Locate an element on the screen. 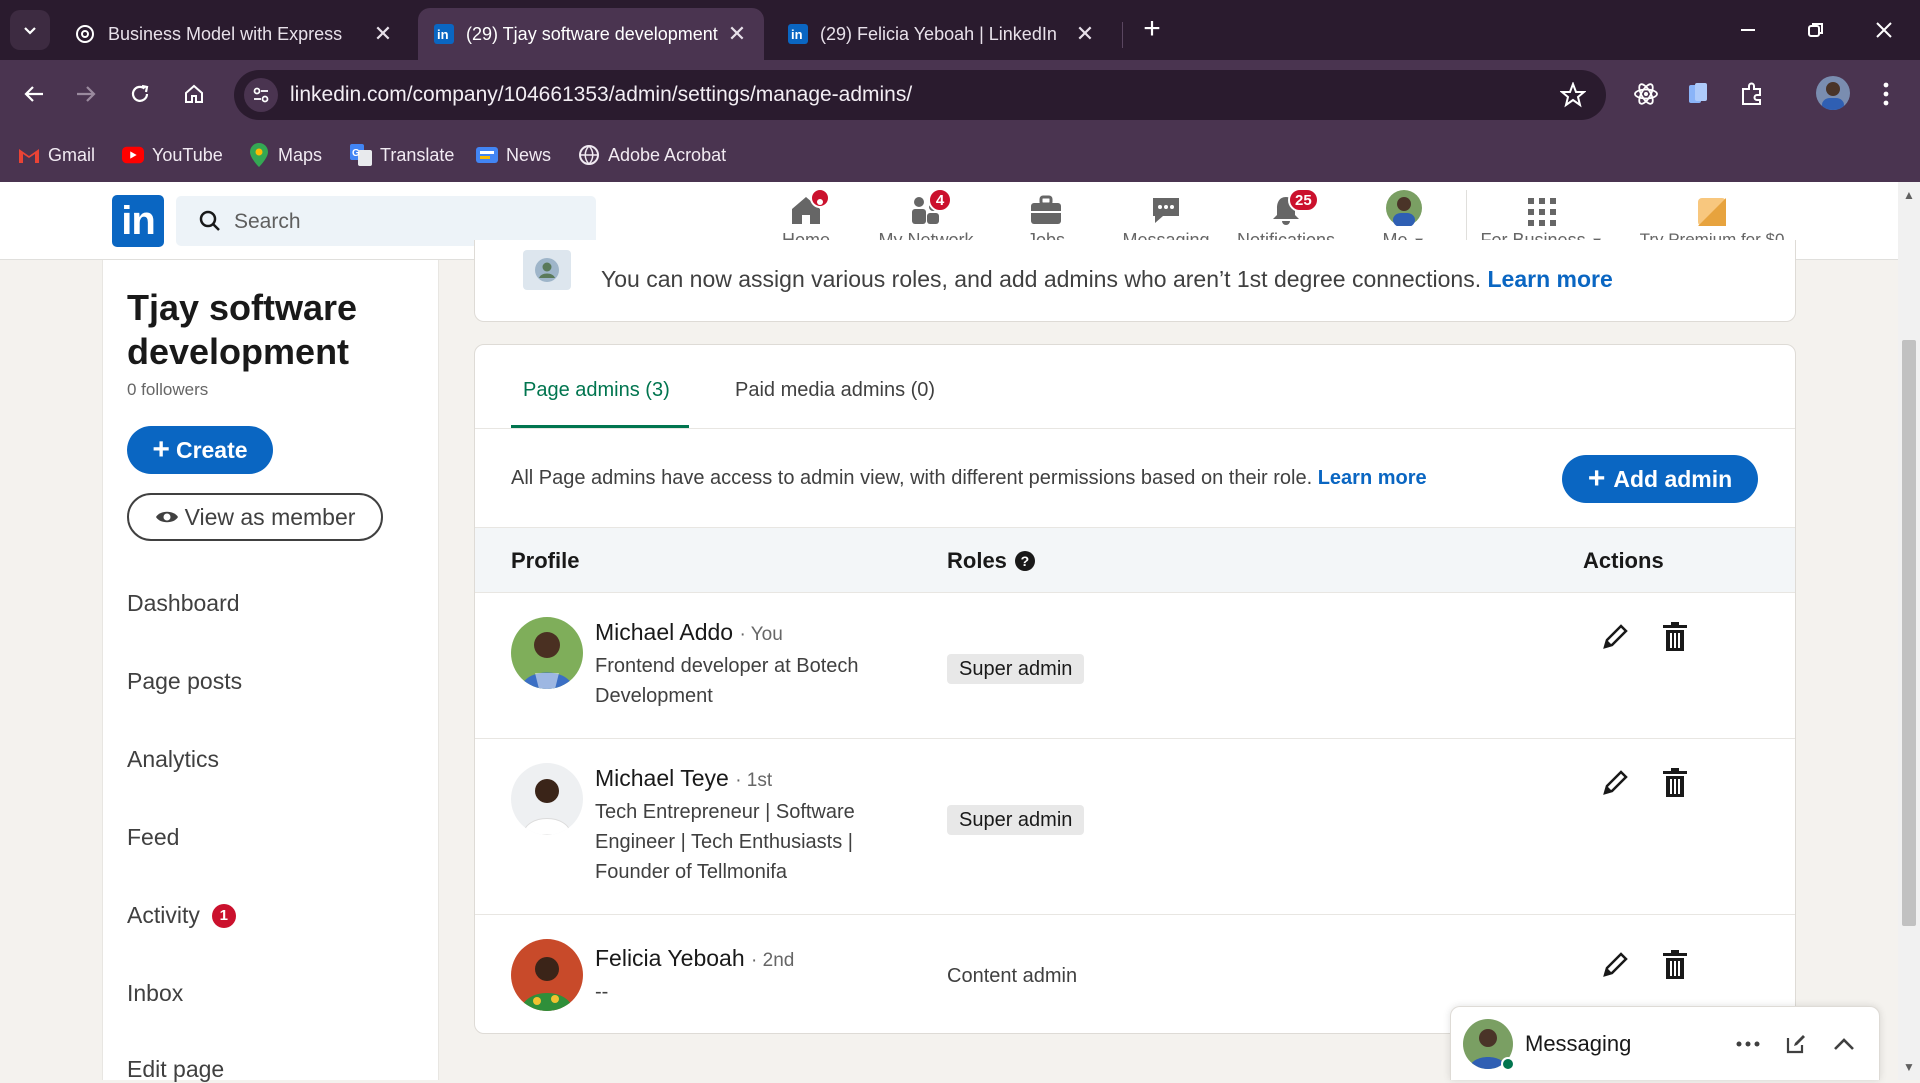 The image size is (1920, 1083). network-badge: 4 is located at coordinates (940, 200).